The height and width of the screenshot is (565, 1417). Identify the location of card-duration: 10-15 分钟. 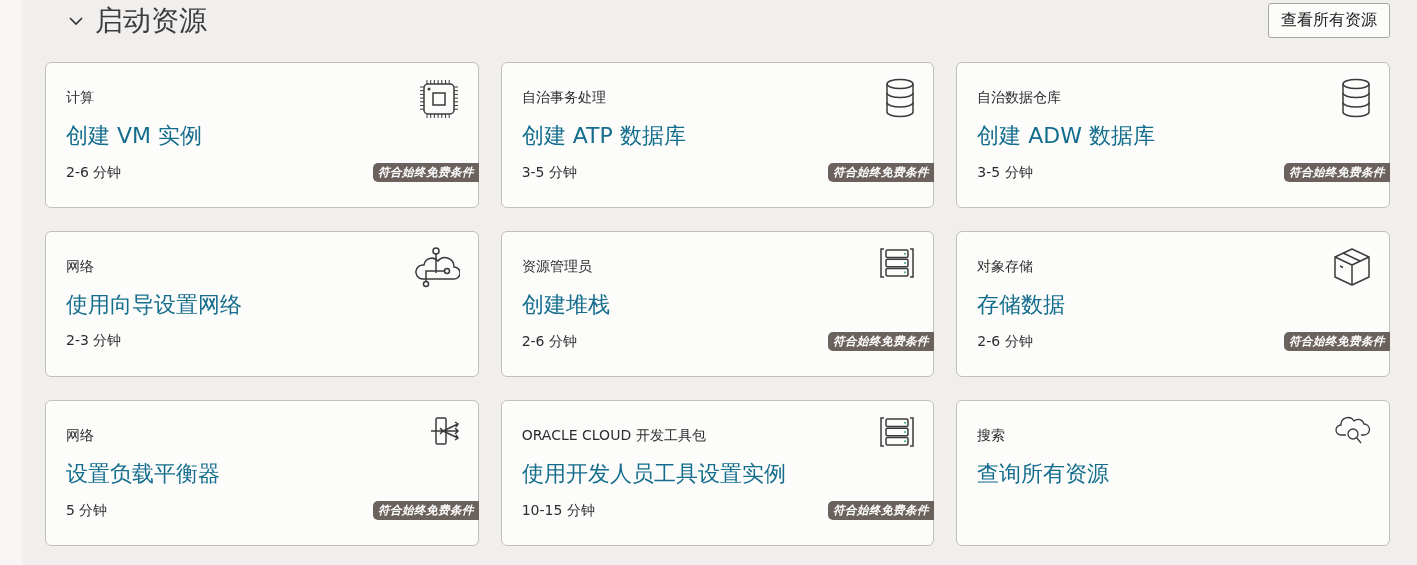
(558, 510).